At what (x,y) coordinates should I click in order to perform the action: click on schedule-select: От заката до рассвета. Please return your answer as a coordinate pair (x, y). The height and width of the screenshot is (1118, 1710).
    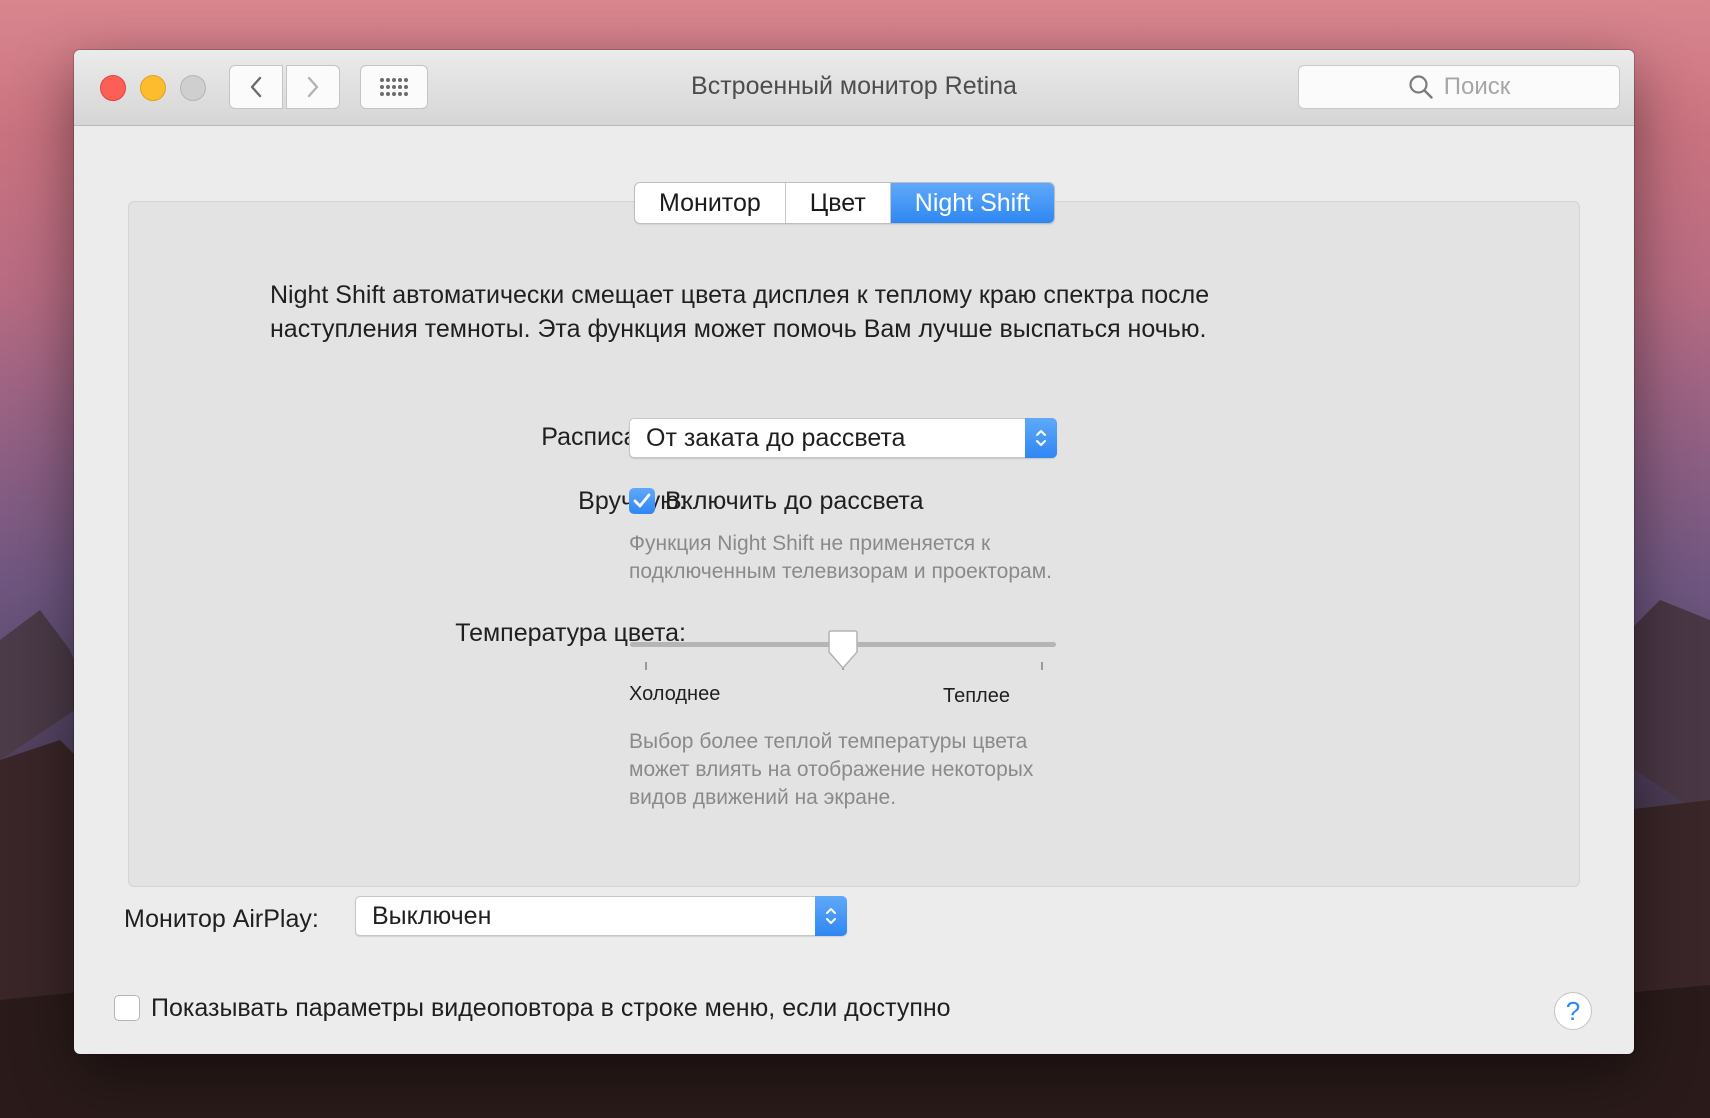
    Looking at the image, I should click on (843, 438).